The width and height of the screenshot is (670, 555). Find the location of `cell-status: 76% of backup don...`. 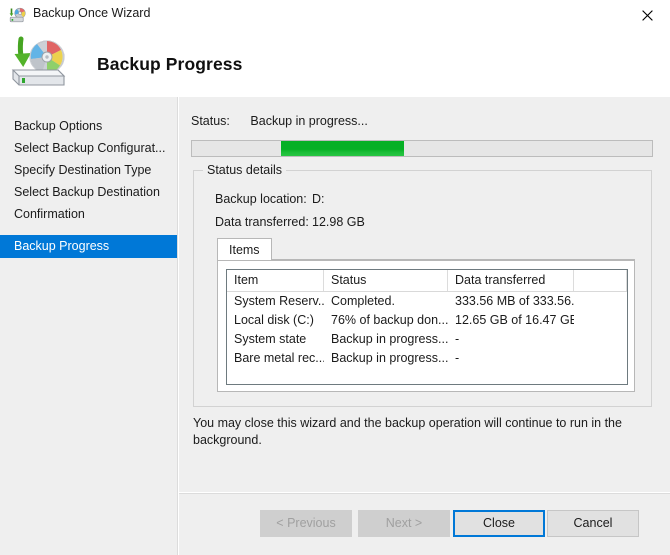

cell-status: 76% of backup don... is located at coordinates (389, 320).